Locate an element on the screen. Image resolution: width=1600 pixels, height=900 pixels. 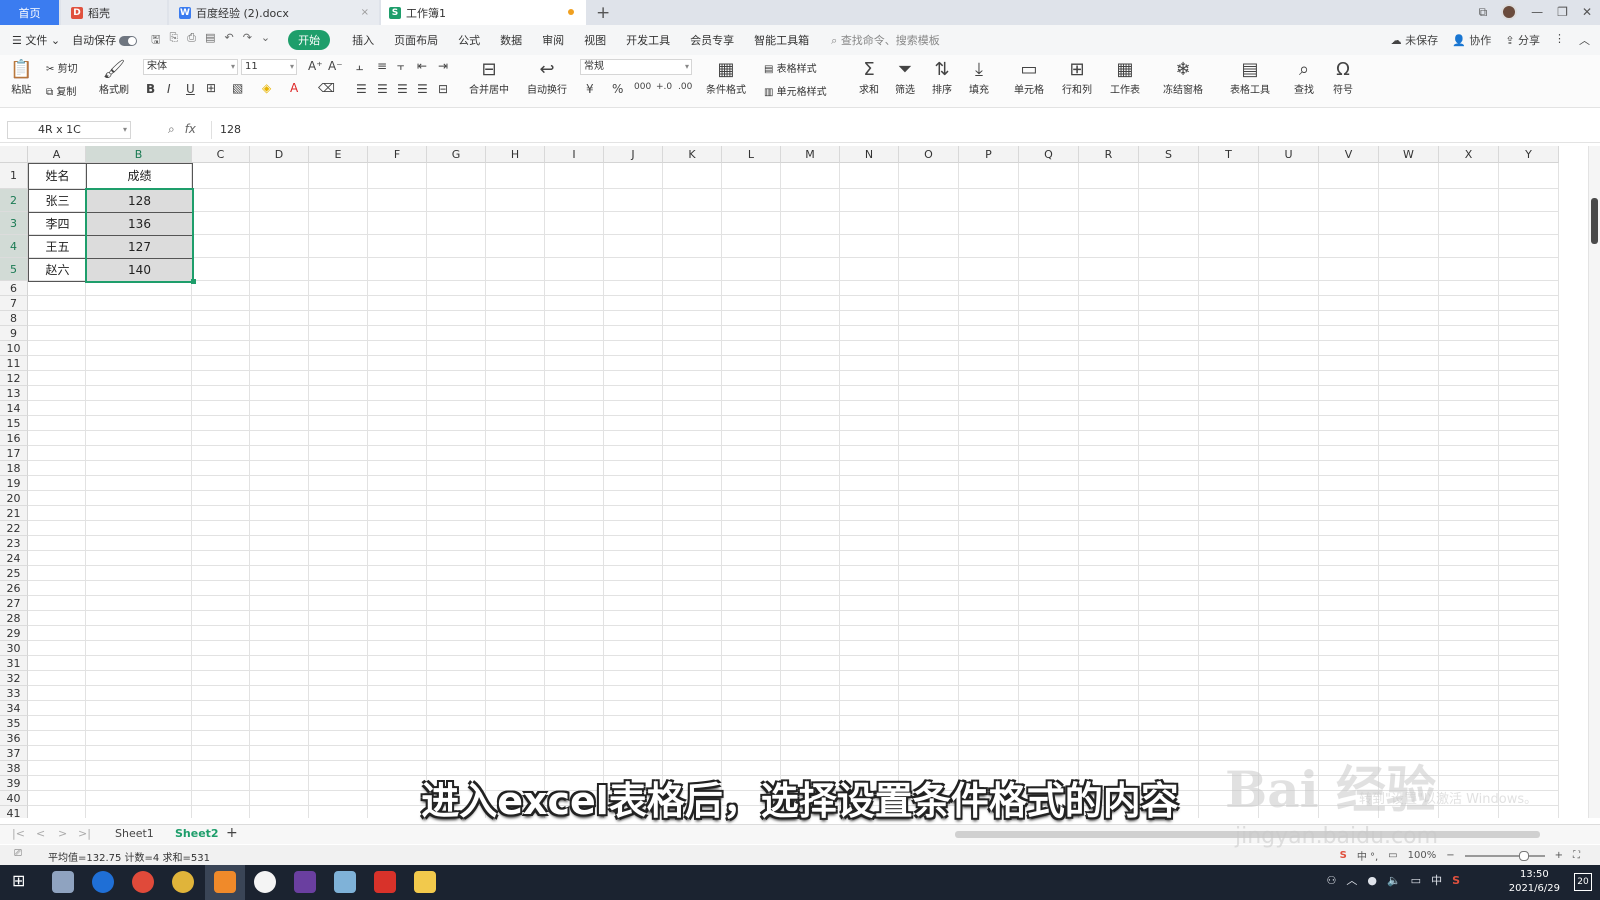
row-header-2: 2 is located at coordinates (14, 200).